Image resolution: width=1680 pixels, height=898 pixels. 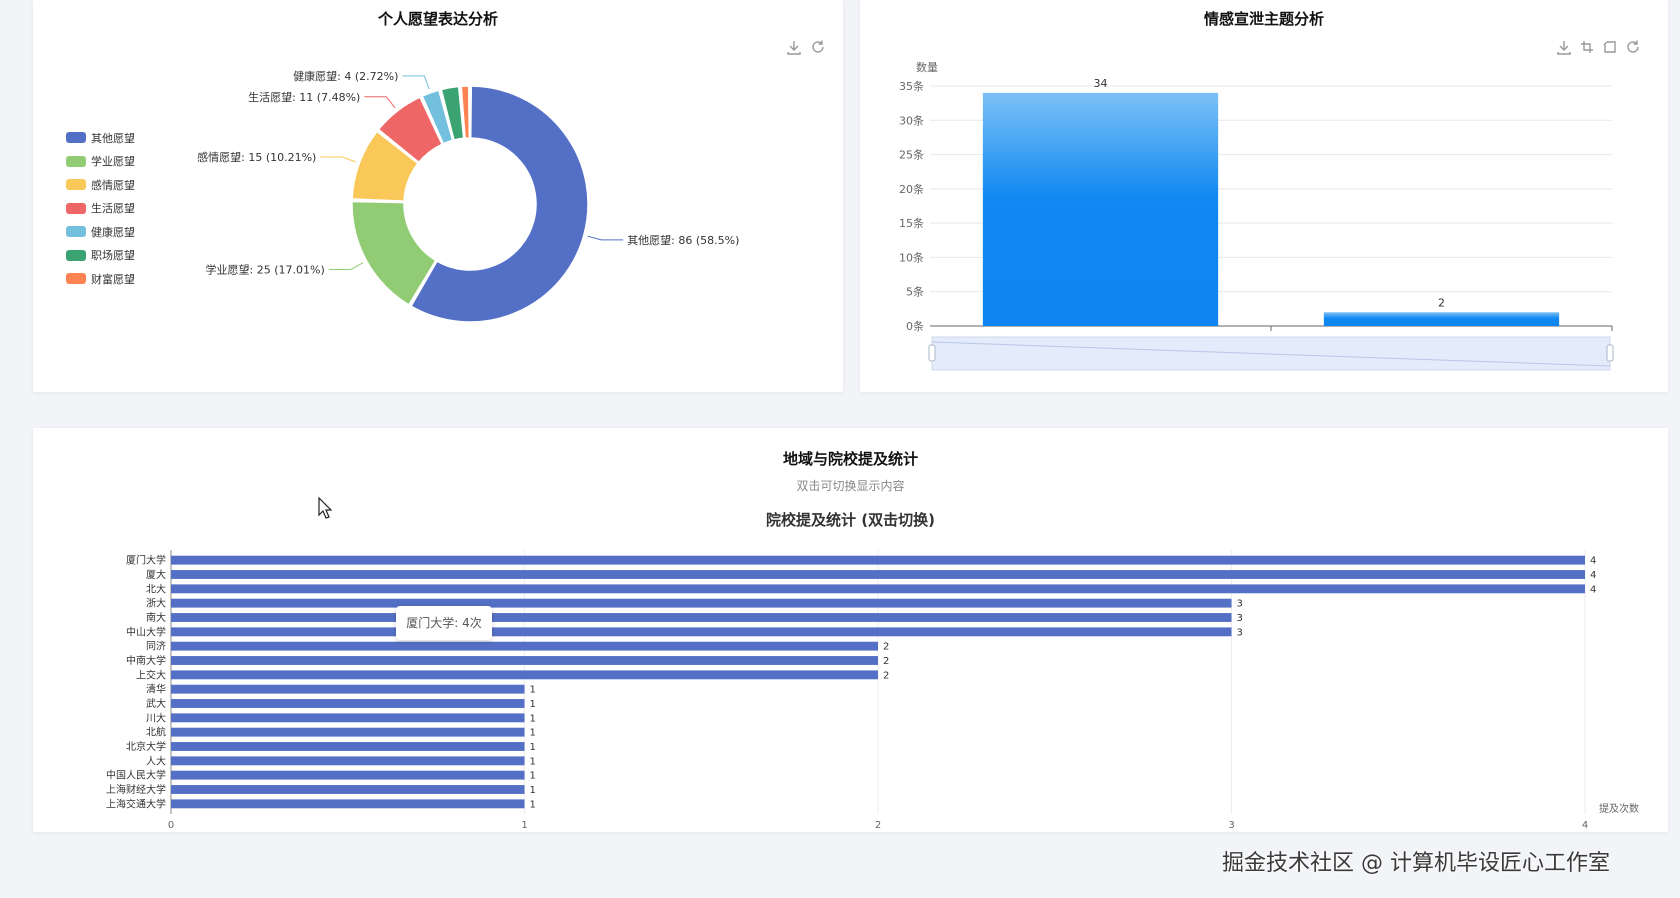 I want to click on x-tick-label: 2, so click(x=878, y=825).